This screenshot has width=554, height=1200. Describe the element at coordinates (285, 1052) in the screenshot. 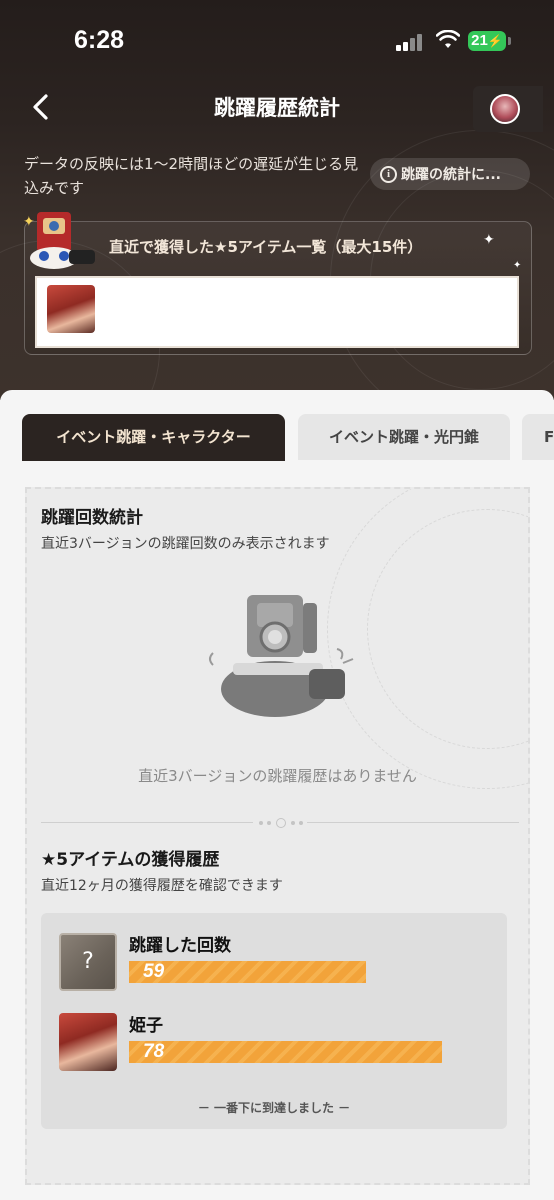

I see `pity-count-bar: 78` at that location.